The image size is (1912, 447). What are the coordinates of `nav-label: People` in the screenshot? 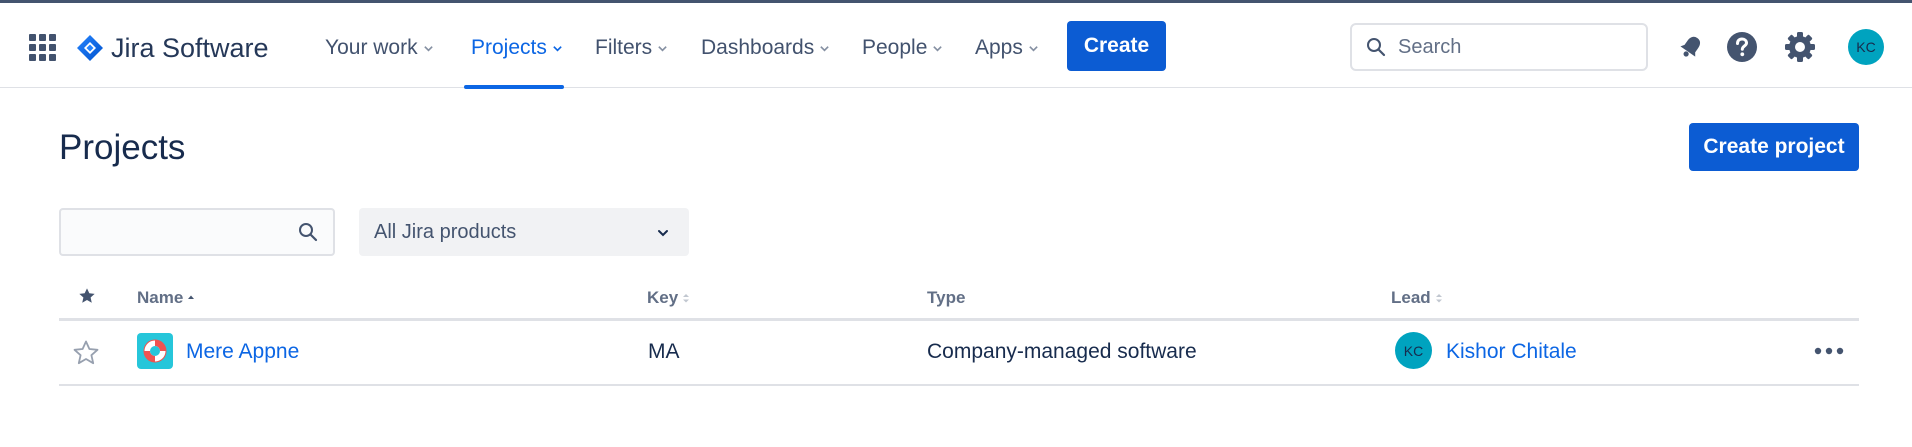 It's located at (895, 47).